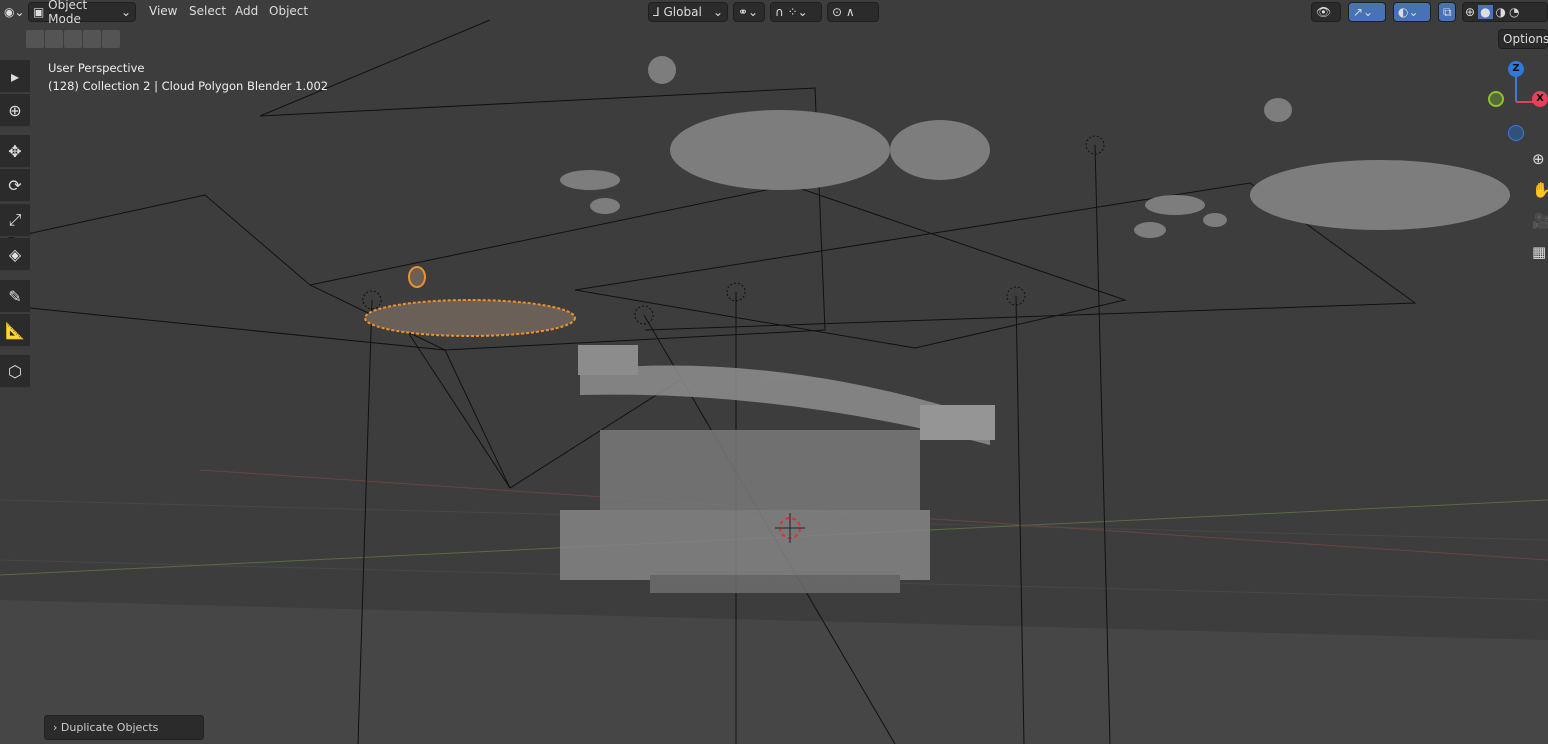  I want to click on gizmo-icon: ↗⌄, so click(1363, 12).